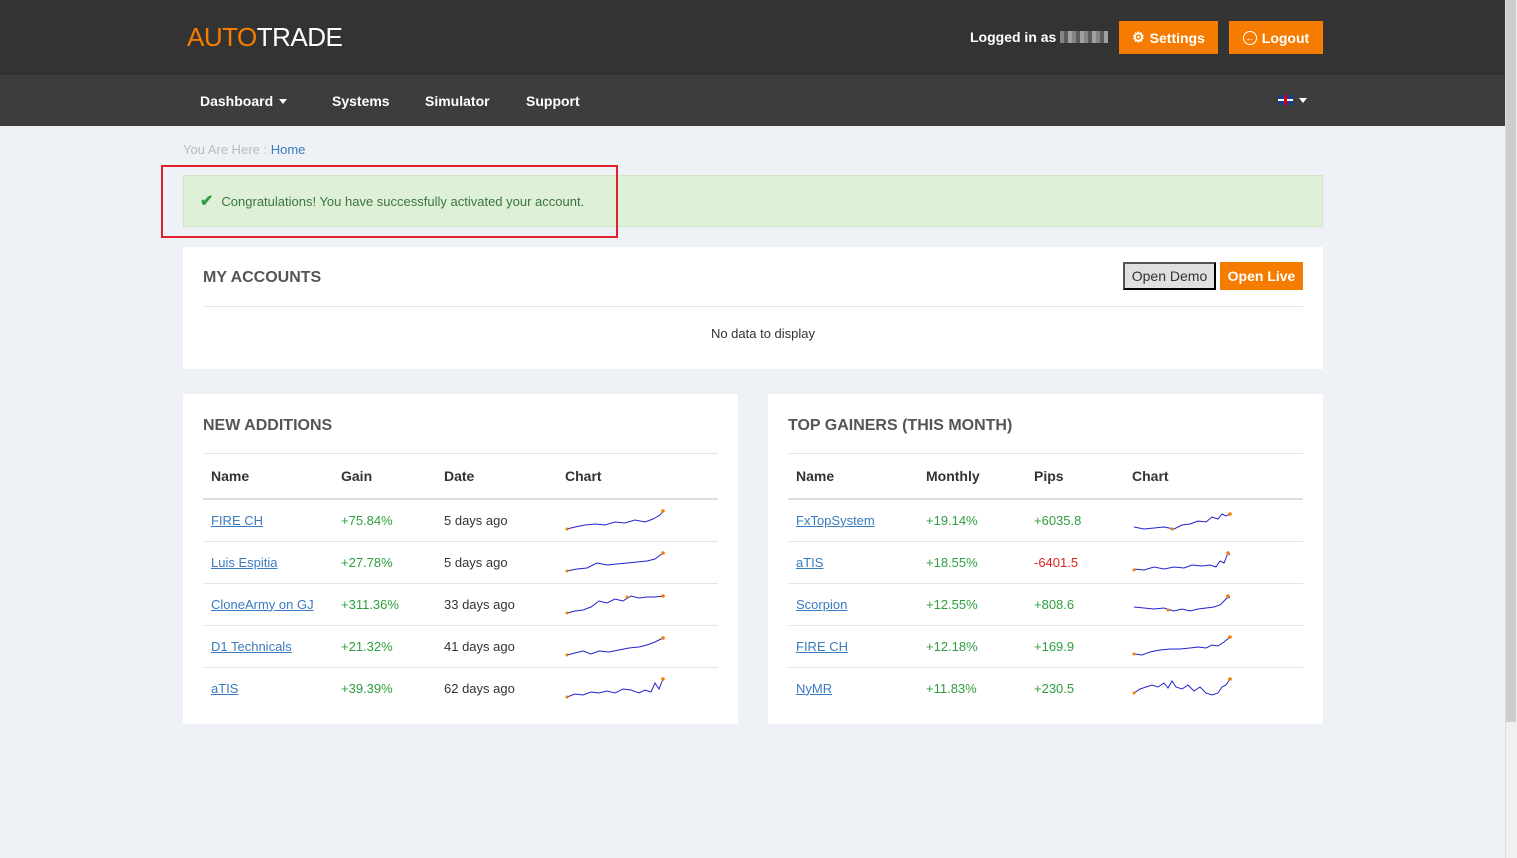  What do you see at coordinates (1075, 477) in the screenshot?
I see `col-header-pips: Pips` at bounding box center [1075, 477].